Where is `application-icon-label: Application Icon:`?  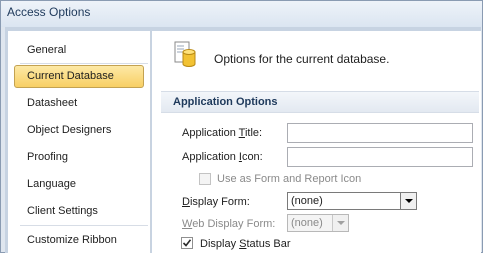
application-icon-label: Application Icon: is located at coordinates (222, 157).